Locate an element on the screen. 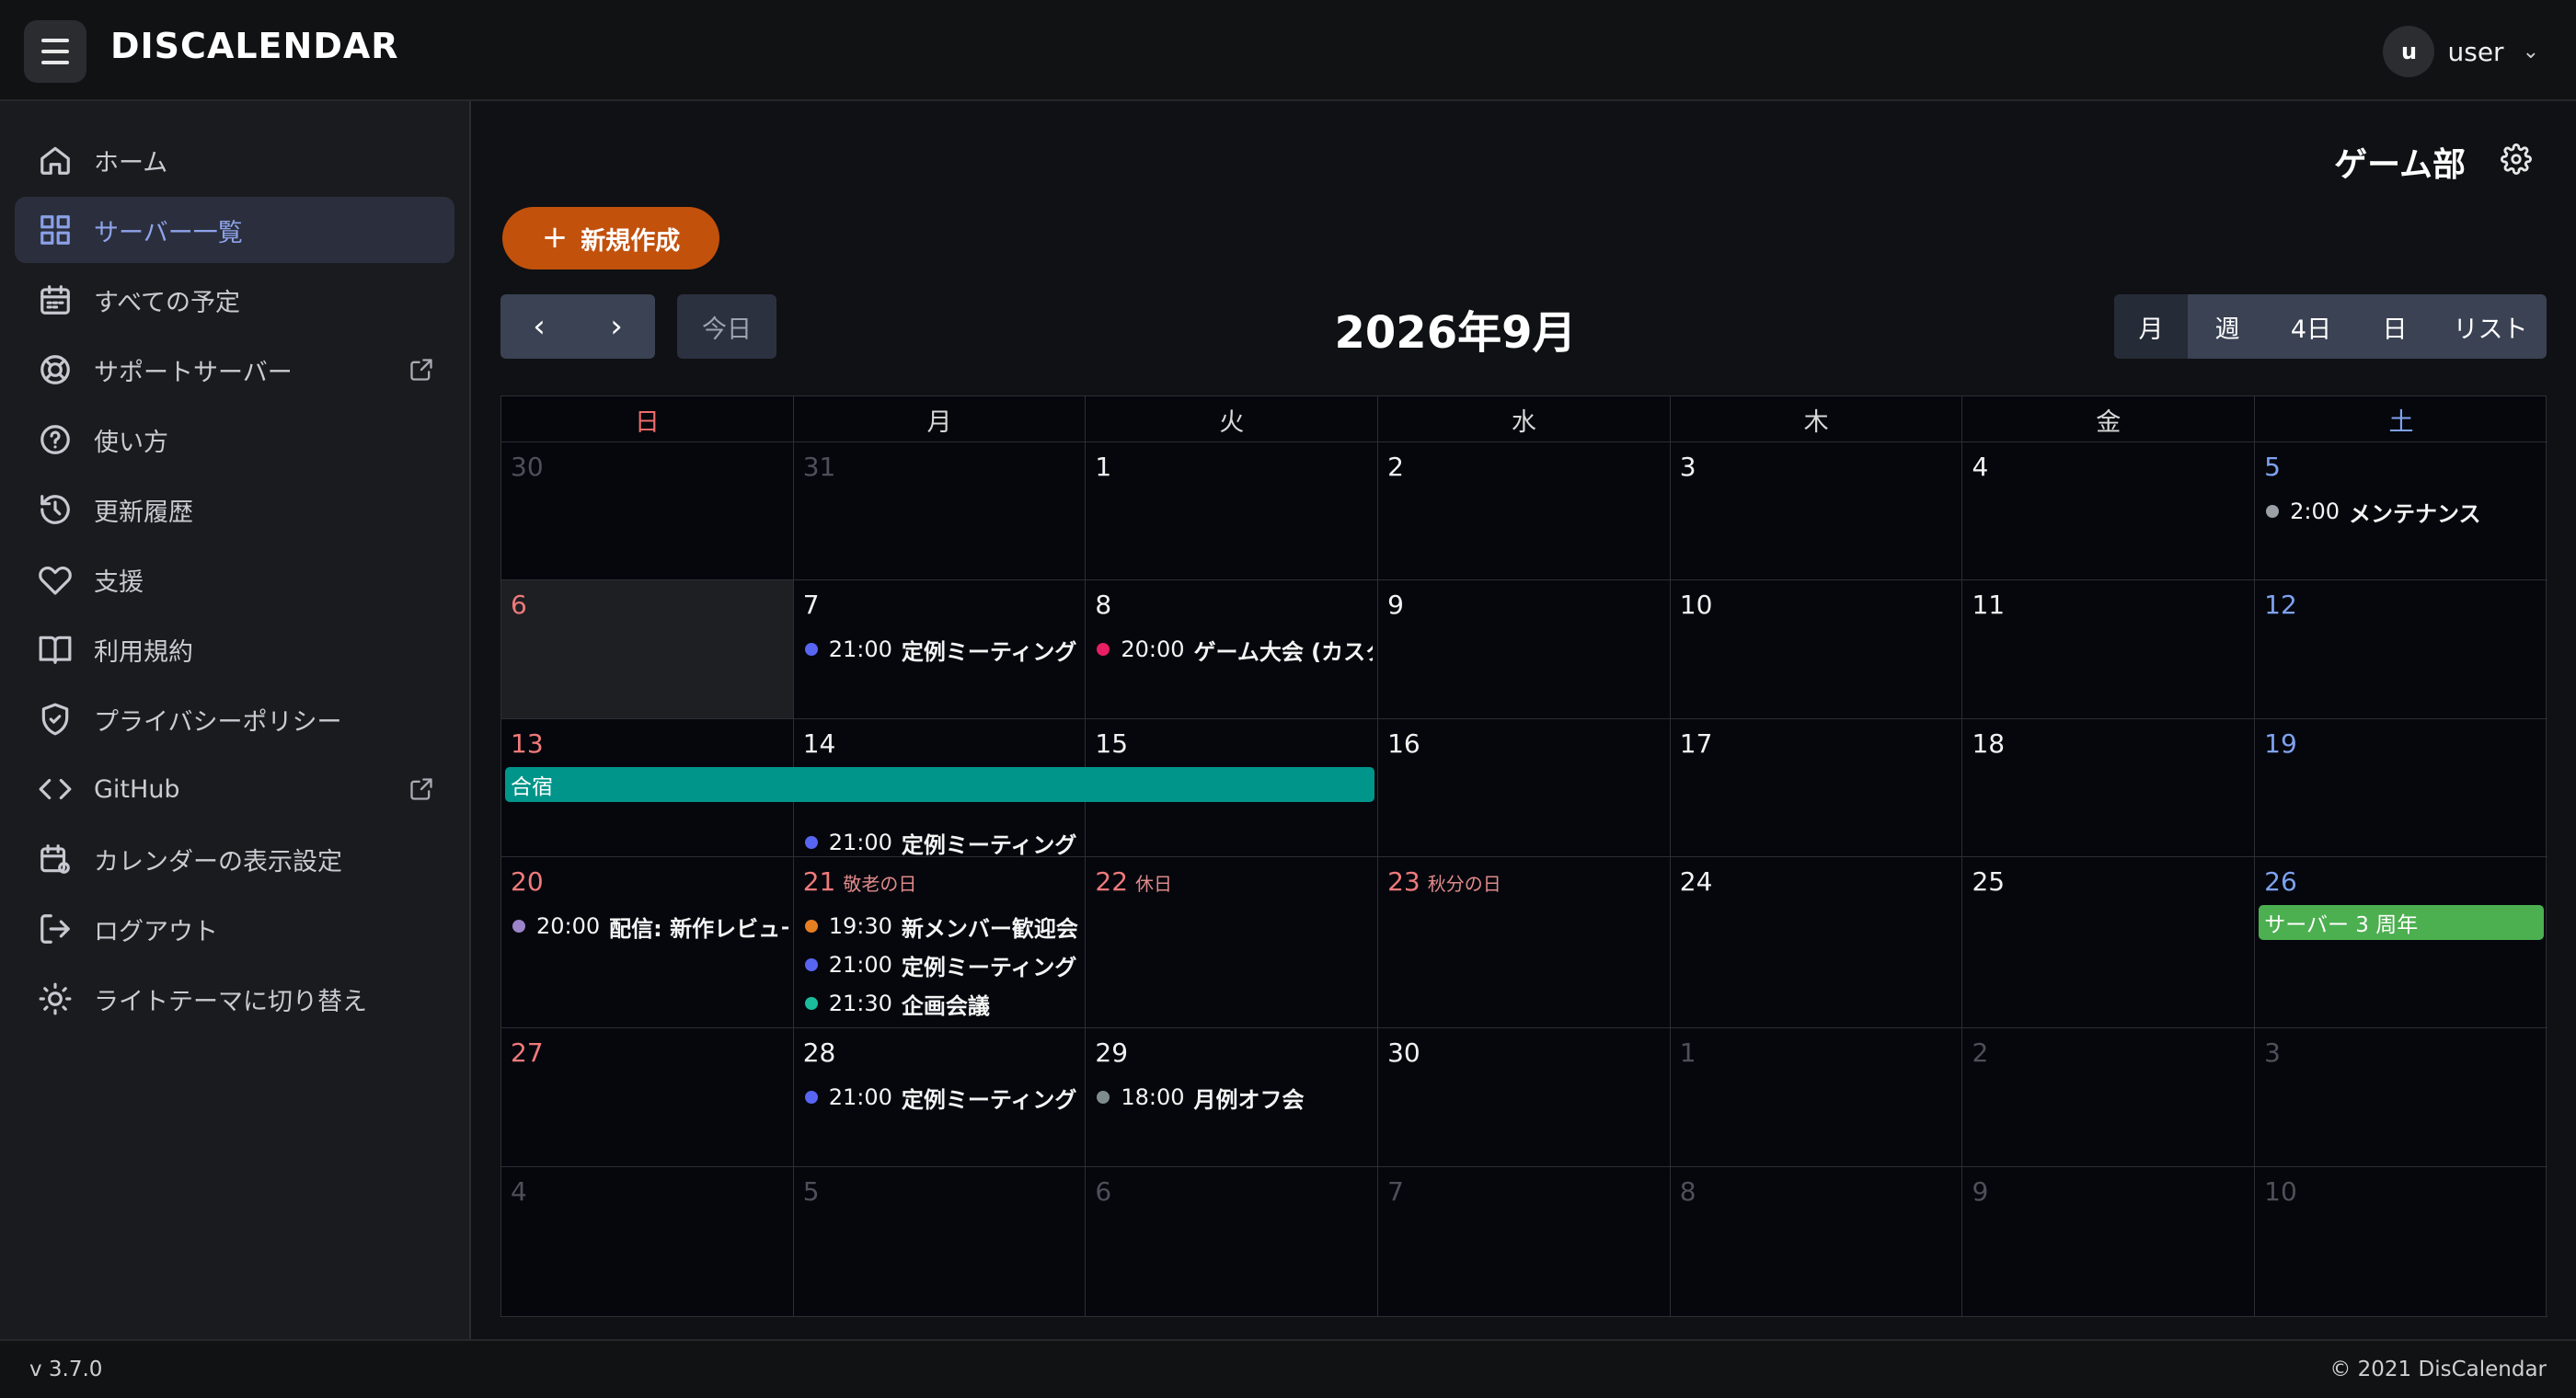  calendar-event: 20:00 ゲーム大会 (カスタム is located at coordinates (1235, 649).